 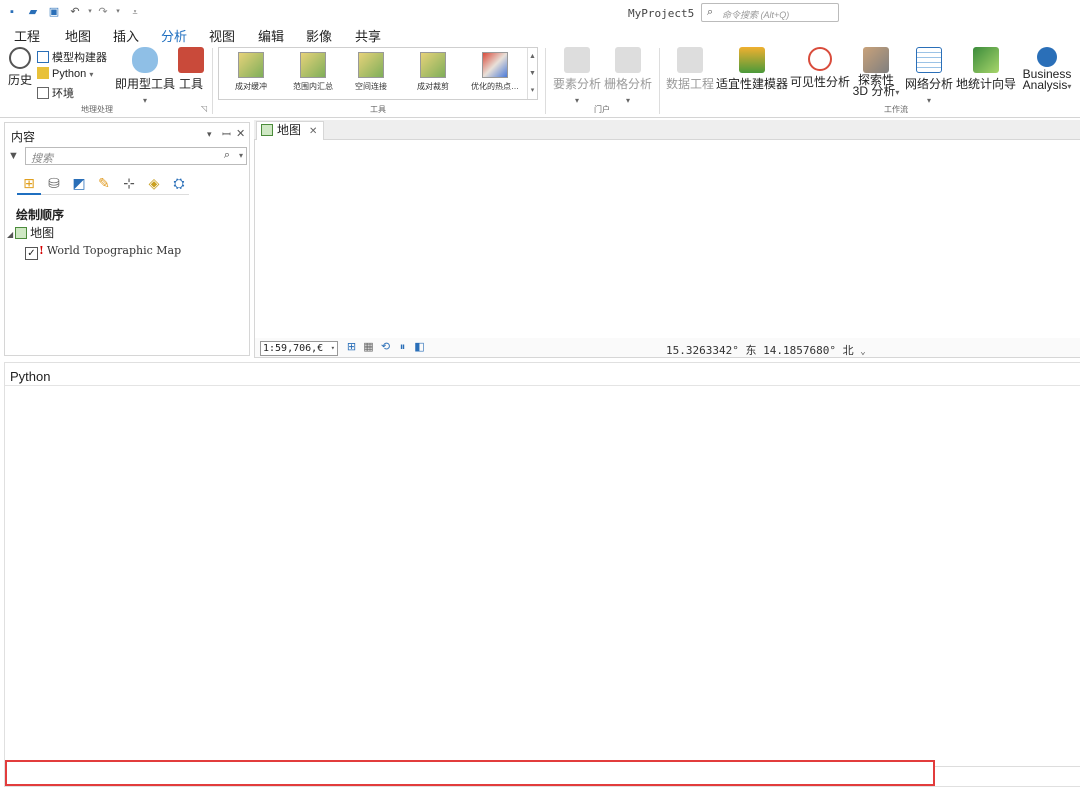 I want to click on gallery-spatial-join: 空间连接, so click(x=371, y=73).